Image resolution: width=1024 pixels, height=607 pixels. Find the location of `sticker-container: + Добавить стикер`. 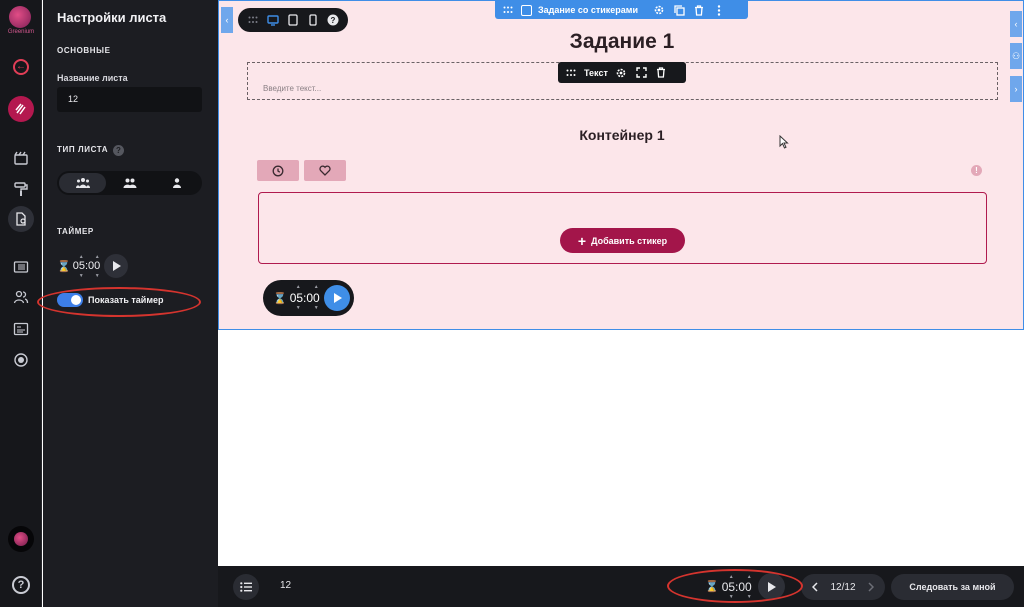

sticker-container: + Добавить стикер is located at coordinates (622, 228).